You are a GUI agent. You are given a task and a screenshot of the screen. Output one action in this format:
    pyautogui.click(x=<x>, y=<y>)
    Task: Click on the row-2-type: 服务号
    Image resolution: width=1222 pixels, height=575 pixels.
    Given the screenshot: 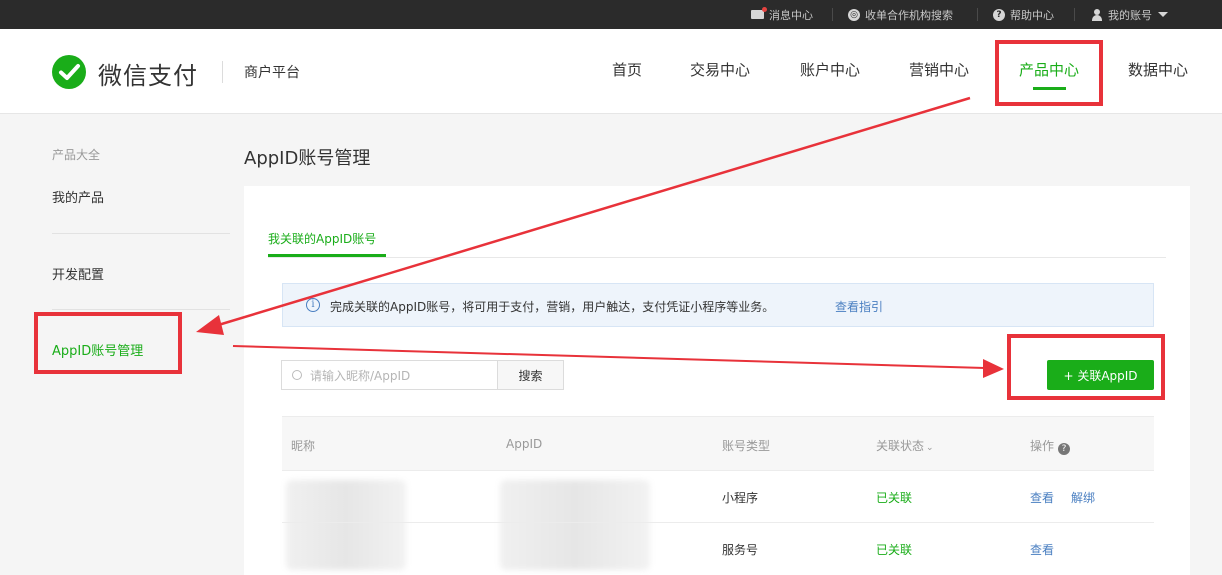 What is the action you would take?
    pyautogui.click(x=740, y=550)
    